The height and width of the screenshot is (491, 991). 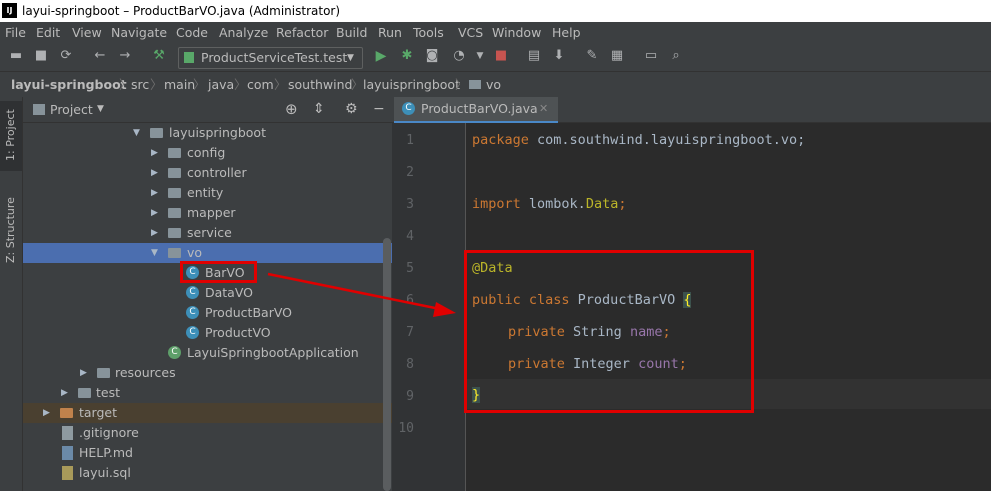 What do you see at coordinates (273, 352) in the screenshot?
I see `tree-item-label: LayuiSpringbootApplication` at bounding box center [273, 352].